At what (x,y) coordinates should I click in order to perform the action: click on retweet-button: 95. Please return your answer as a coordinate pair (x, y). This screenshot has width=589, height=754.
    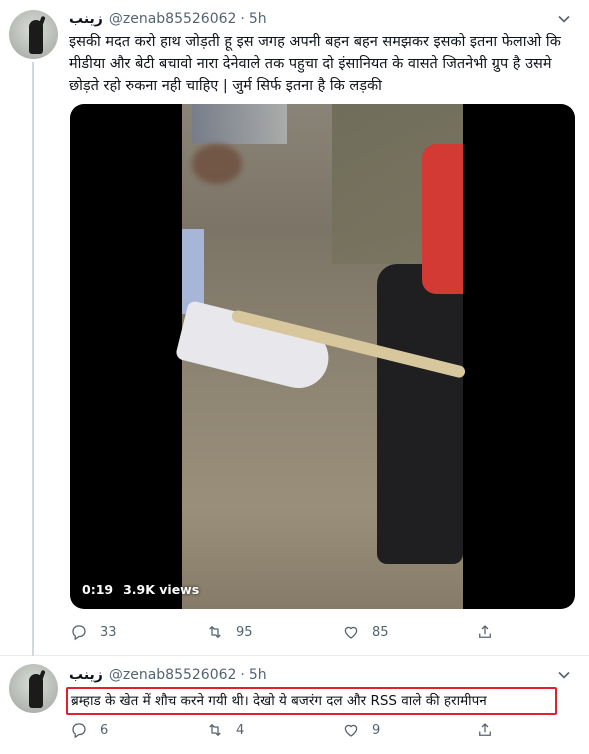
    Looking at the image, I should click on (229, 632).